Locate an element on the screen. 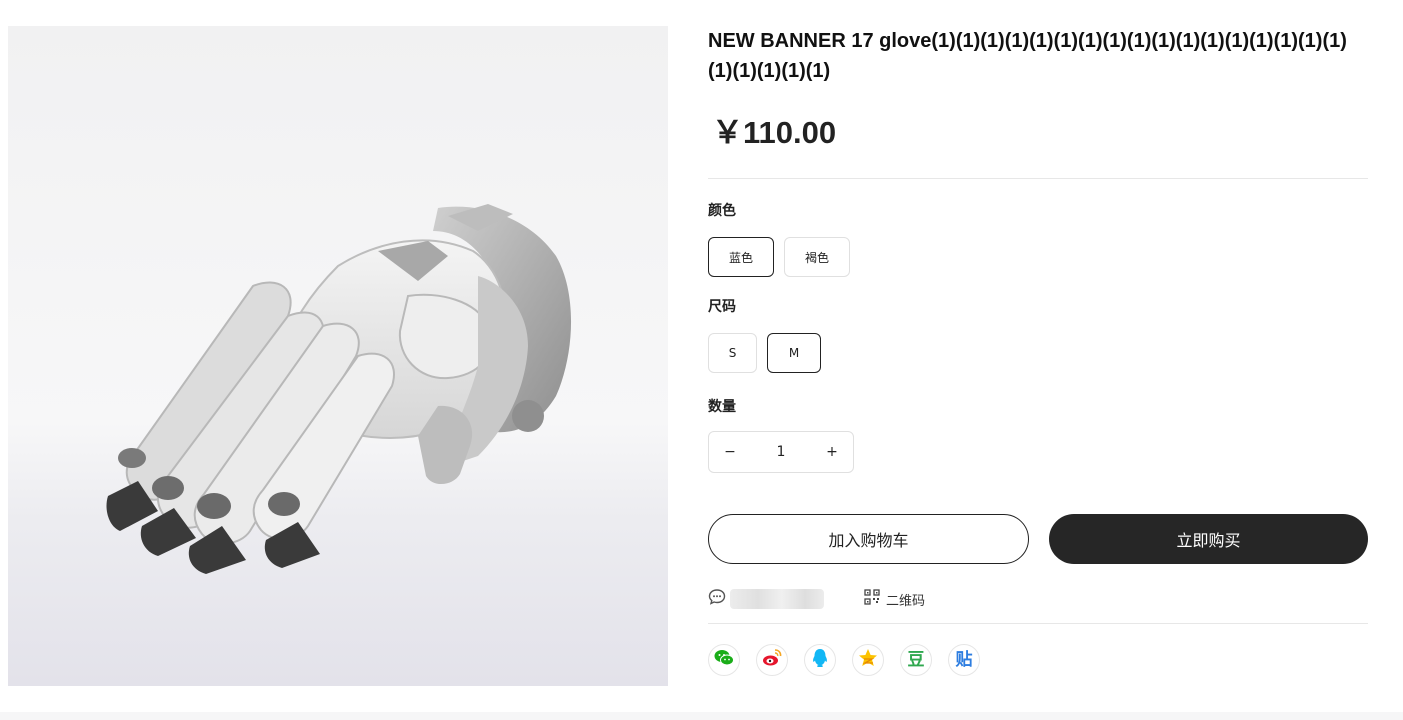 The width and height of the screenshot is (1403, 720). add-to-cart-button: 加入购物车 is located at coordinates (868, 539).